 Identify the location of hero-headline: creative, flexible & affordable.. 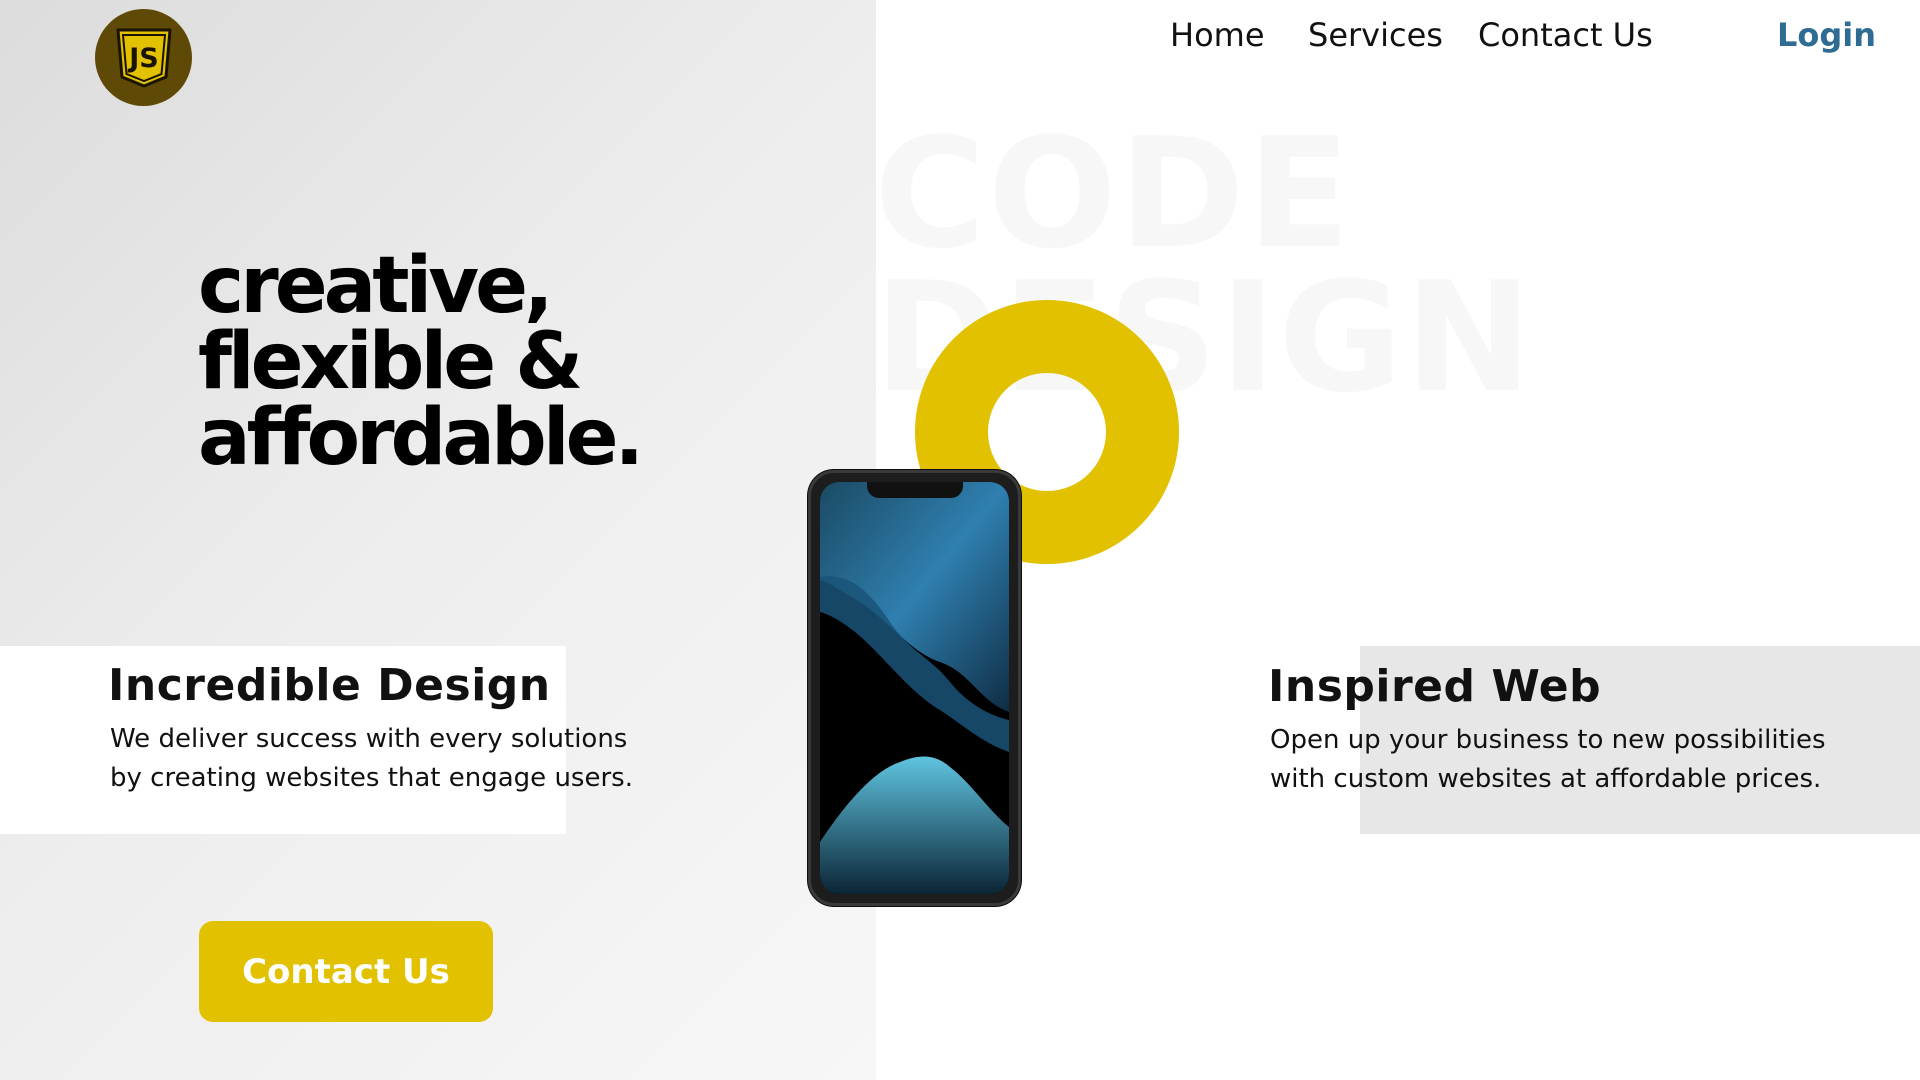
(421, 362).